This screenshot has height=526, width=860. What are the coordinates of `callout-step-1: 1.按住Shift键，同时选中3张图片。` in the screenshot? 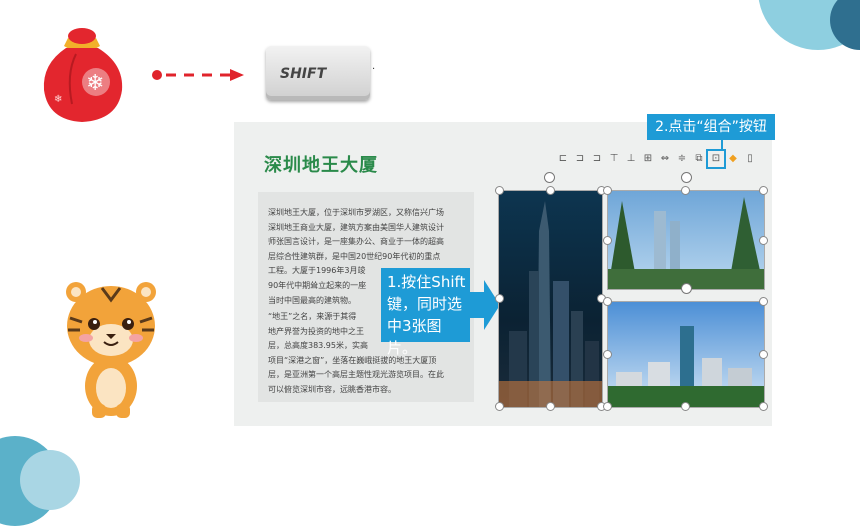 It's located at (425, 312).